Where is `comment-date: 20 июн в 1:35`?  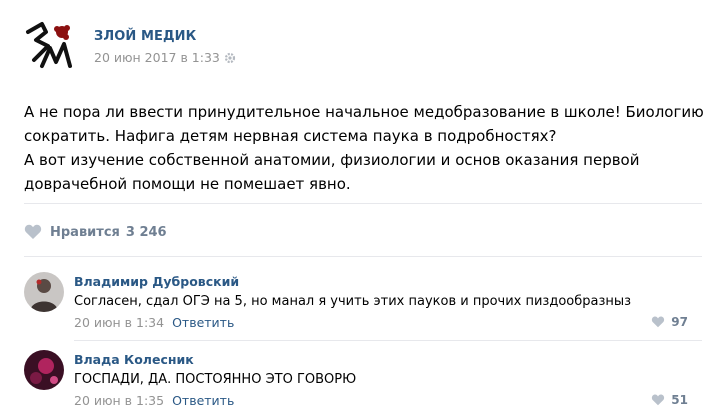 comment-date: 20 июн в 1:35 is located at coordinates (119, 400).